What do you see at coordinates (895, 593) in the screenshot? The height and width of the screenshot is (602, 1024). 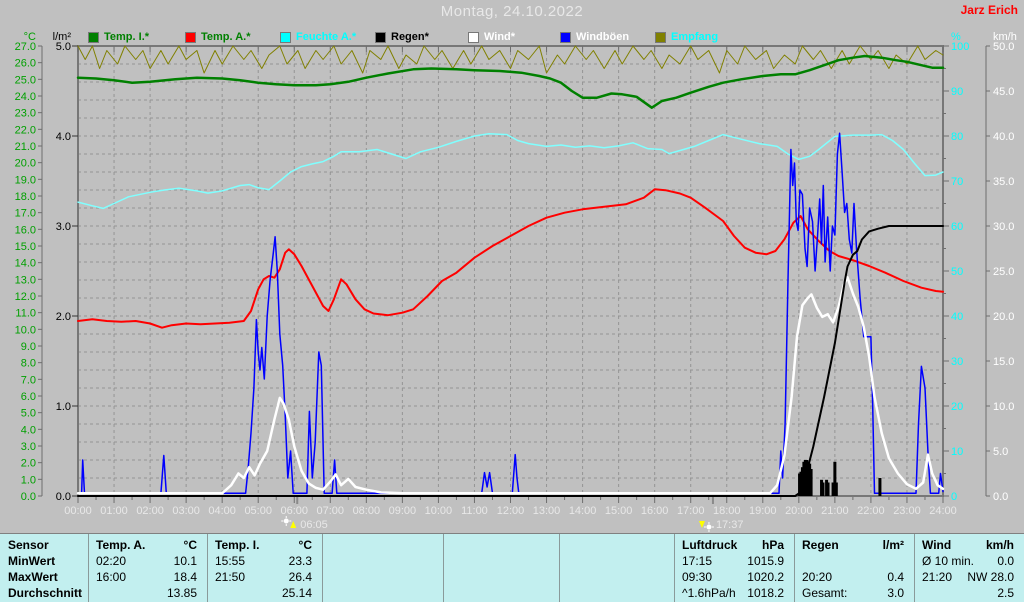 I see `cell-value: 3.0` at bounding box center [895, 593].